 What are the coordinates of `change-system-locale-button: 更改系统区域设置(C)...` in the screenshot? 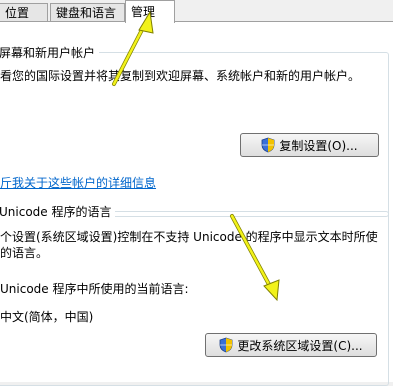 It's located at (291, 345).